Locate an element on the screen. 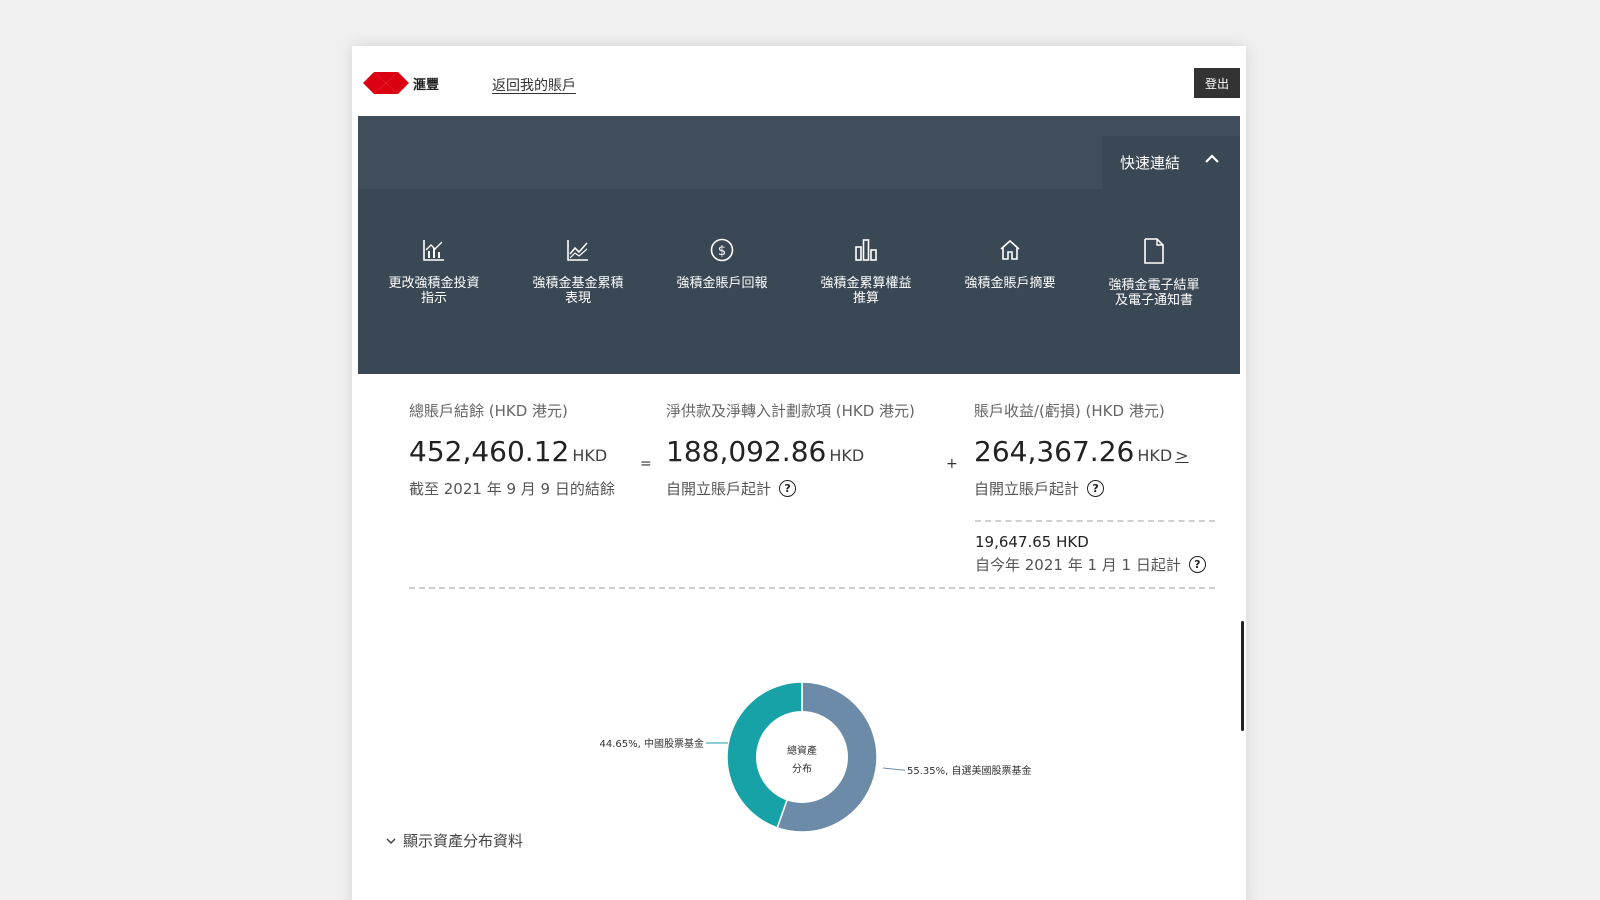 The image size is (1600, 900). divider-gain is located at coordinates (1095, 521).